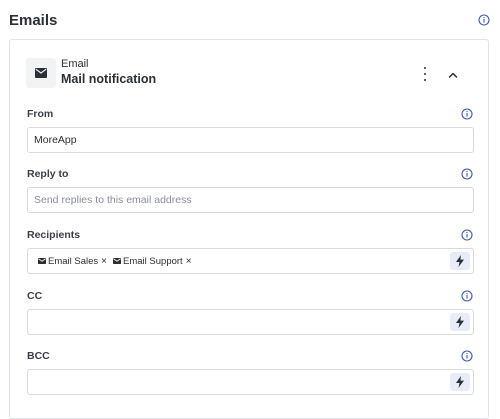 The height and width of the screenshot is (419, 500). Describe the element at coordinates (425, 74) in the screenshot. I see `more-vertical-icon` at that location.